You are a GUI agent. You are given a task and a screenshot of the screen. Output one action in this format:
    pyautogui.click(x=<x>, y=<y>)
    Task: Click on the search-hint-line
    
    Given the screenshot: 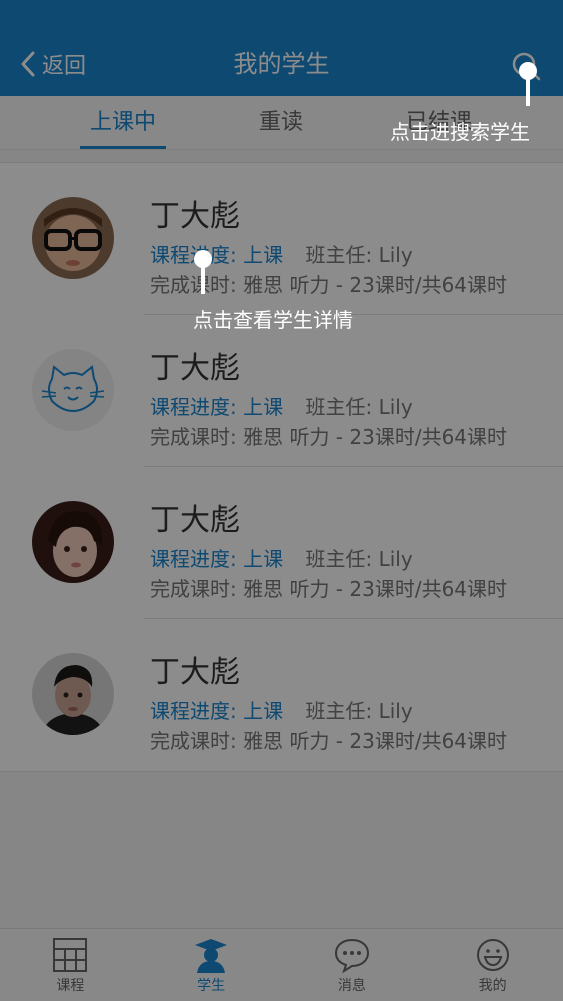 What is the action you would take?
    pyautogui.click(x=528, y=91)
    